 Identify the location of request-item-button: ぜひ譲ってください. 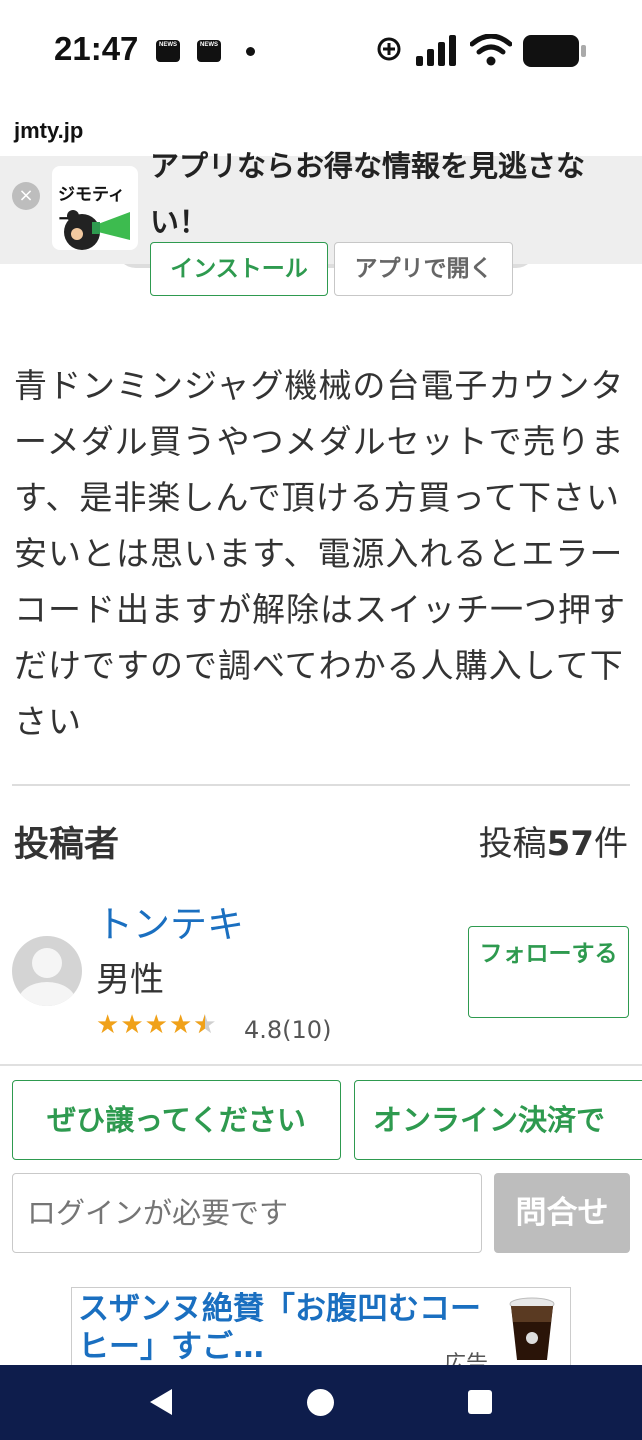
(176, 1120).